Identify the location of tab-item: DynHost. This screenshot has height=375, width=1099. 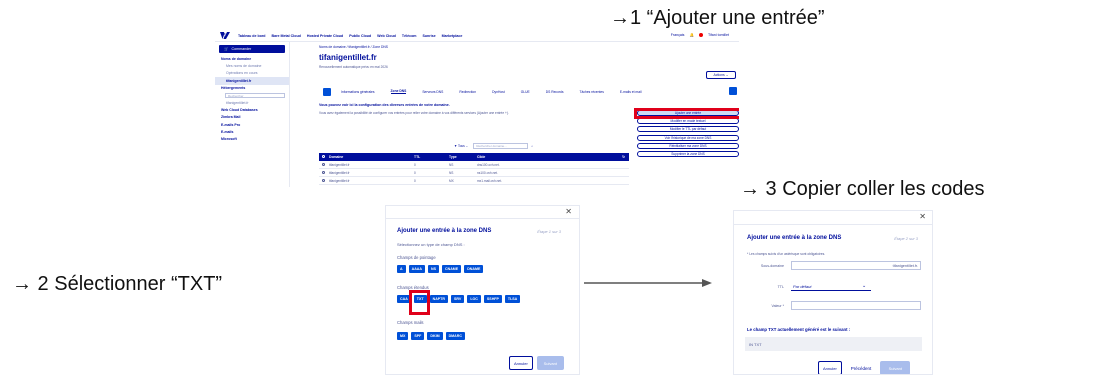
(498, 92).